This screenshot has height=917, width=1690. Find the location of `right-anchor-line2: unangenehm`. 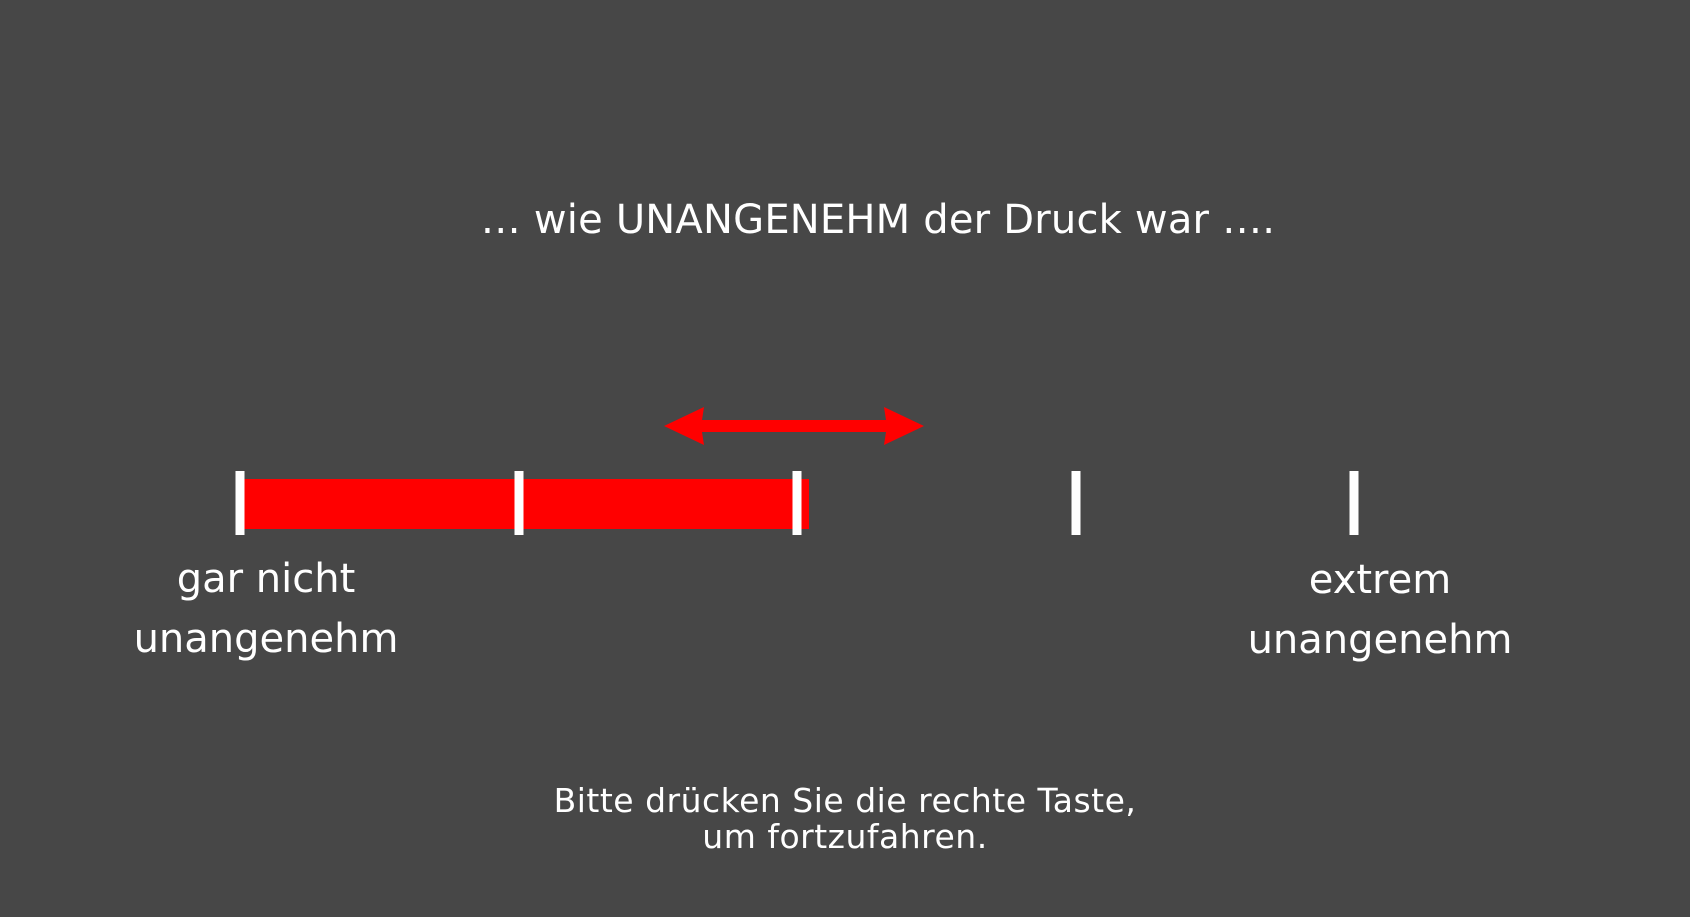

right-anchor-line2: unangenehm is located at coordinates (1380, 640).